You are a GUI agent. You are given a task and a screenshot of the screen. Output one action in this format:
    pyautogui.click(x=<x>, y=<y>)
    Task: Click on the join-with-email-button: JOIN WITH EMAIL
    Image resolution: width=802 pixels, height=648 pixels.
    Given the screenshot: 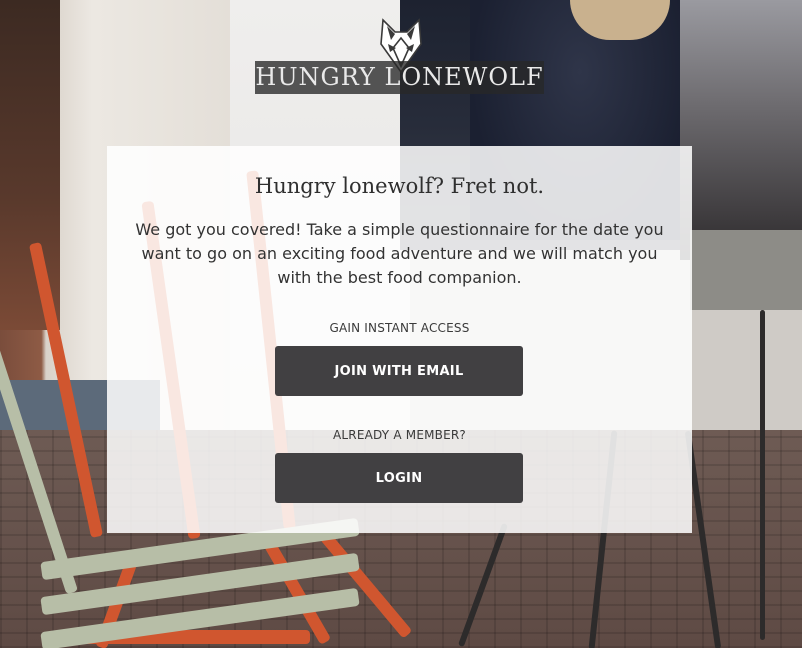 What is the action you would take?
    pyautogui.click(x=399, y=371)
    